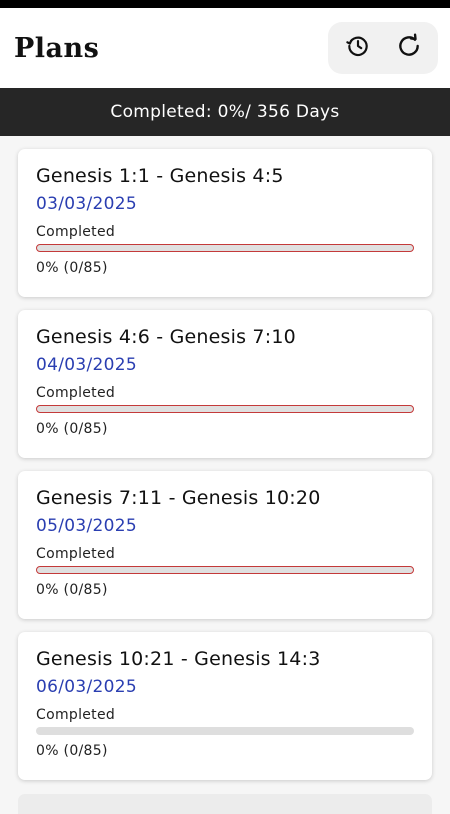 Image resolution: width=450 pixels, height=814 pixels. What do you see at coordinates (86, 526) in the screenshot?
I see `plan-date: 05/03/2025` at bounding box center [86, 526].